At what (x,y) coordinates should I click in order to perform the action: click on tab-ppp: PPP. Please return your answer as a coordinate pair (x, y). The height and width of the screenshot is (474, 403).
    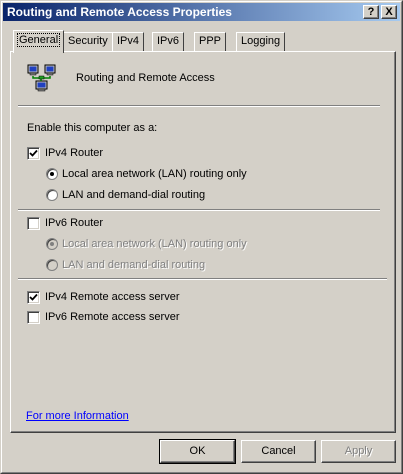
    Looking at the image, I should click on (210, 41).